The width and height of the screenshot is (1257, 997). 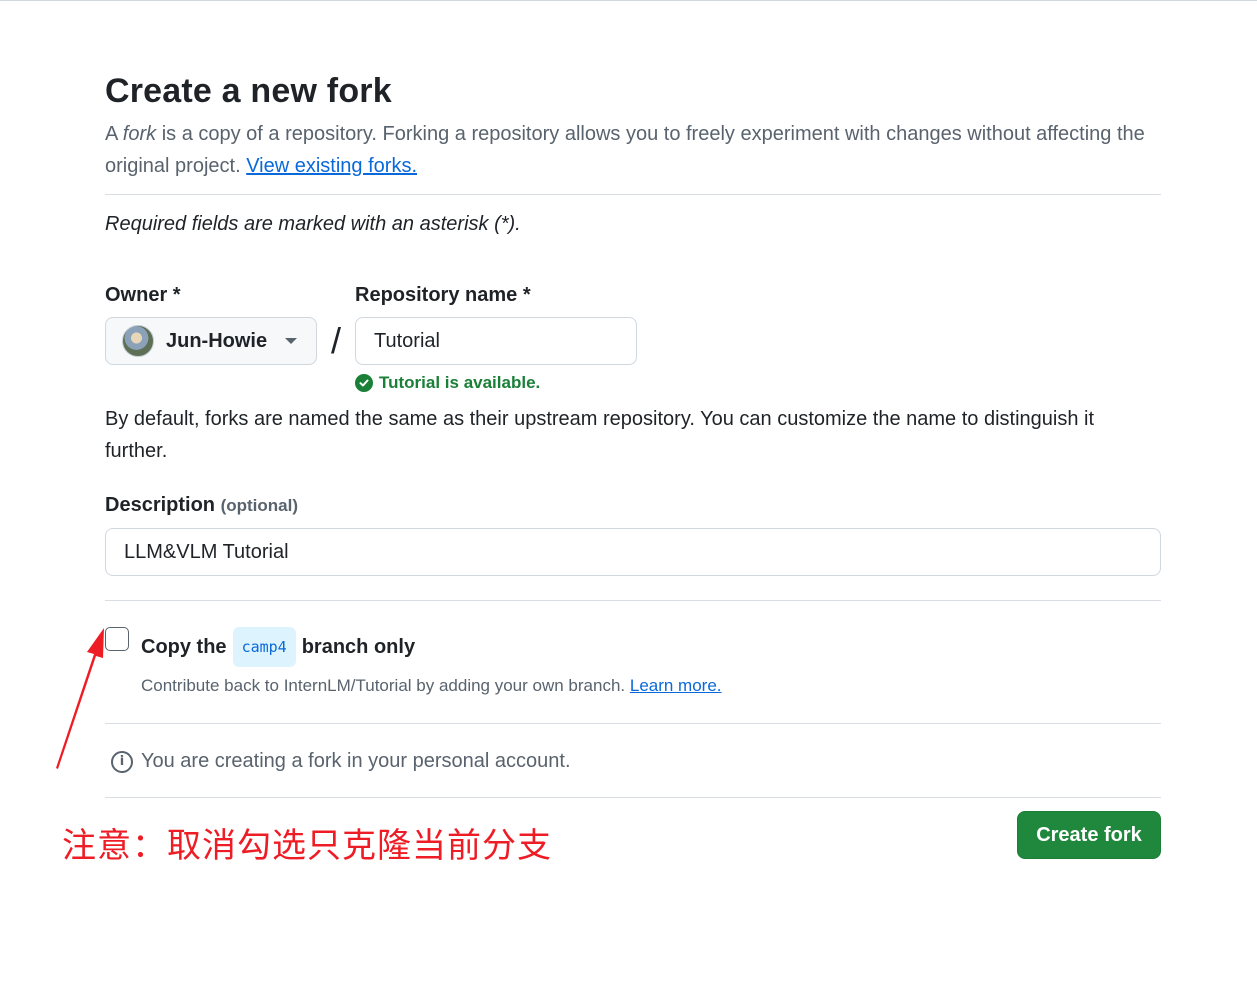 I want to click on repository-name-input, so click(x=496, y=341).